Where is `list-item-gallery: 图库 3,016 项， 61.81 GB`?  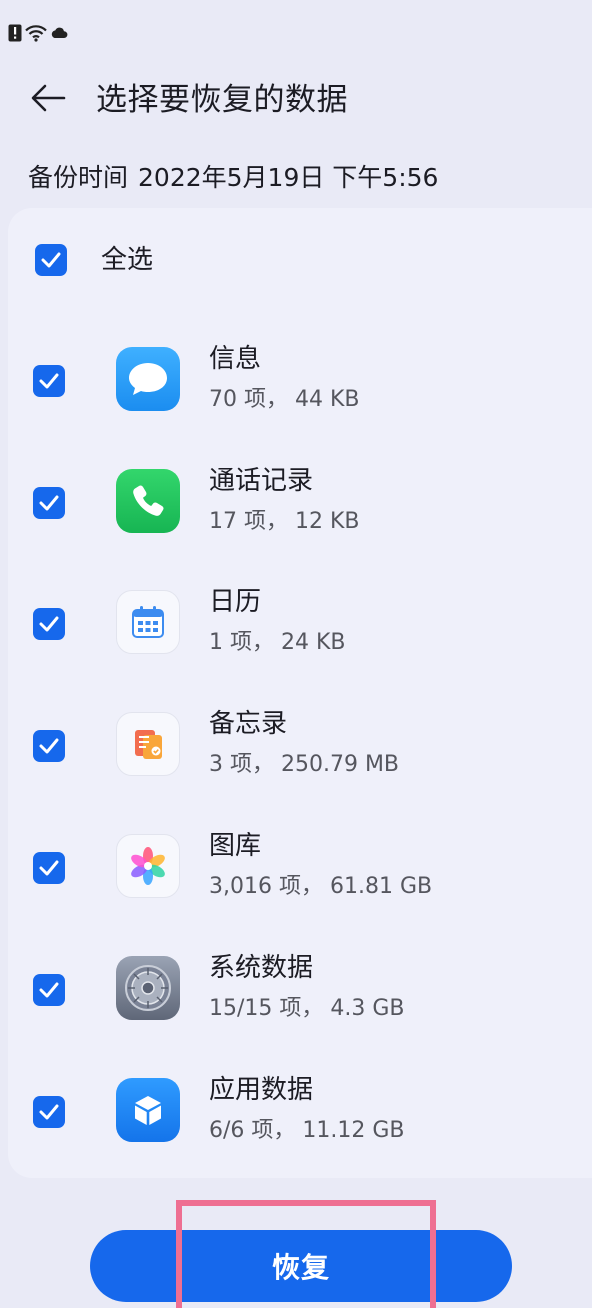
list-item-gallery: 图库 3,016 项， 61.81 GB is located at coordinates (296, 888).